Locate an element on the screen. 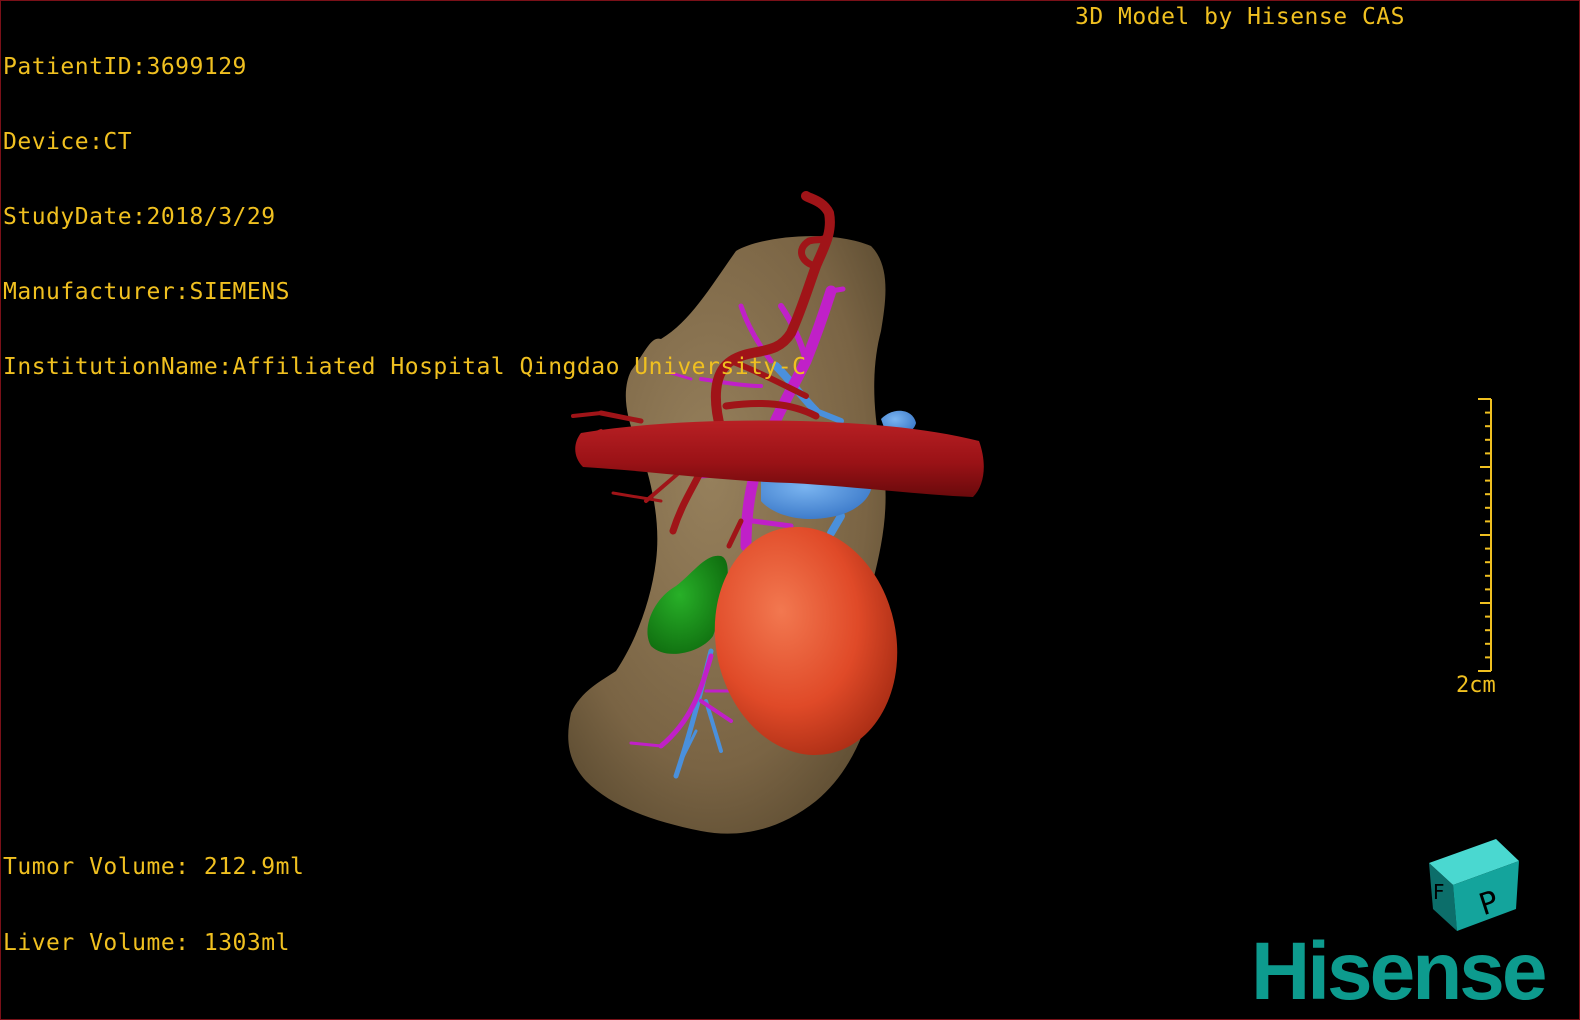 This screenshot has width=1580, height=1020. tumor-volume: Tumor Volume: 212.9ml is located at coordinates (154, 867).